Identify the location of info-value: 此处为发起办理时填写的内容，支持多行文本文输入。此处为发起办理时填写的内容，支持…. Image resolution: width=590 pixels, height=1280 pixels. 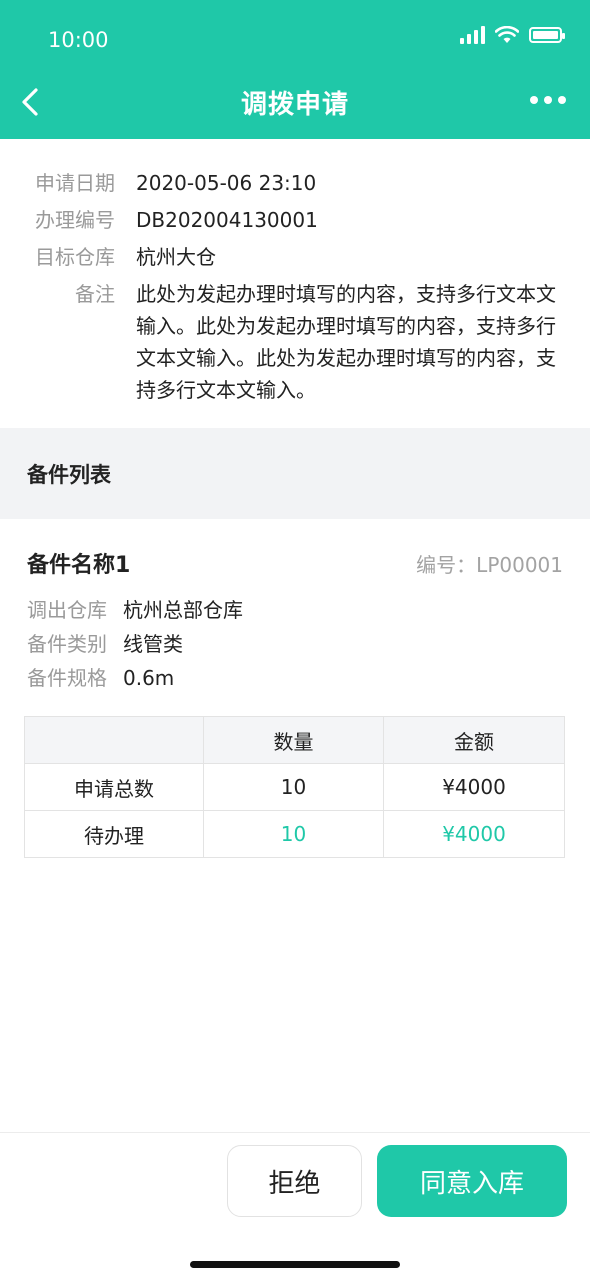
(346, 342).